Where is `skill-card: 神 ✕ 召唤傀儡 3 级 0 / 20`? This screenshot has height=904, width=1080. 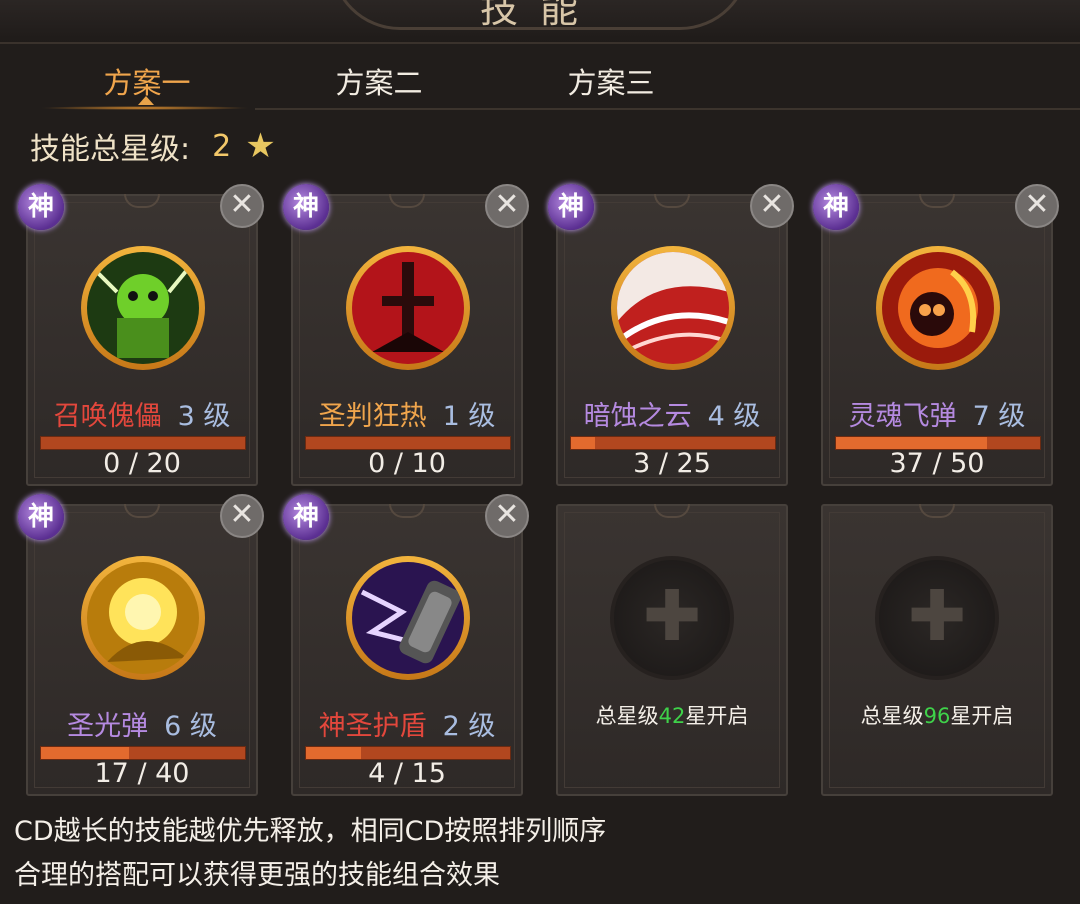
skill-card: 神 ✕ 召唤傀儡 3 级 0 / 20 is located at coordinates (141, 335).